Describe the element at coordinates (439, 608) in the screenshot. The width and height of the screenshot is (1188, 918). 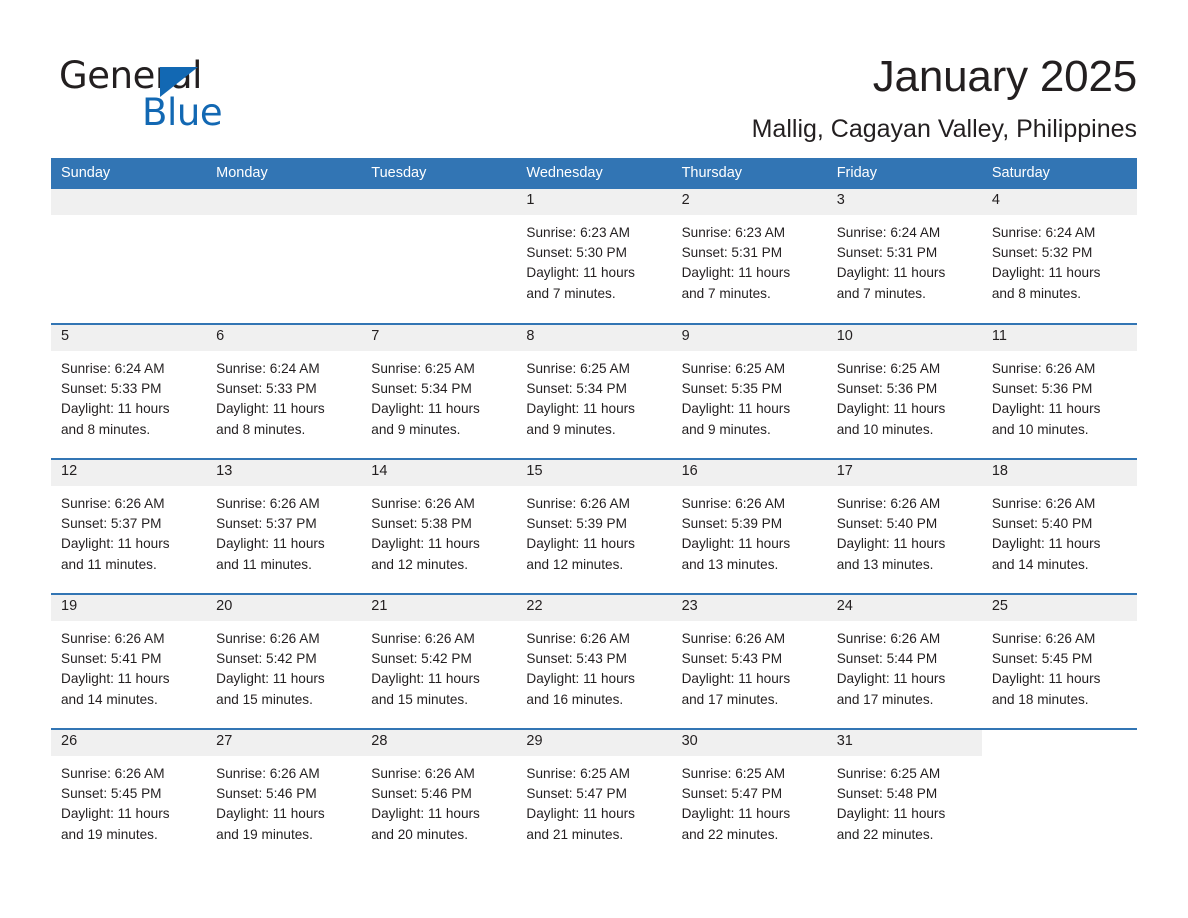
I see `day-number: 21` at that location.